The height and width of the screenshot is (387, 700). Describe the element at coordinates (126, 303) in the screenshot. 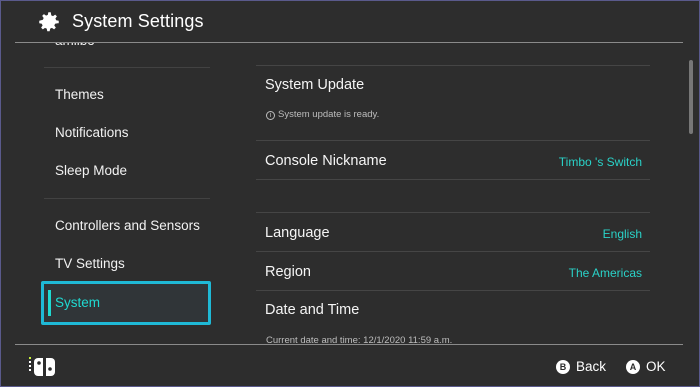

I see `sidebar-item-system: System` at that location.